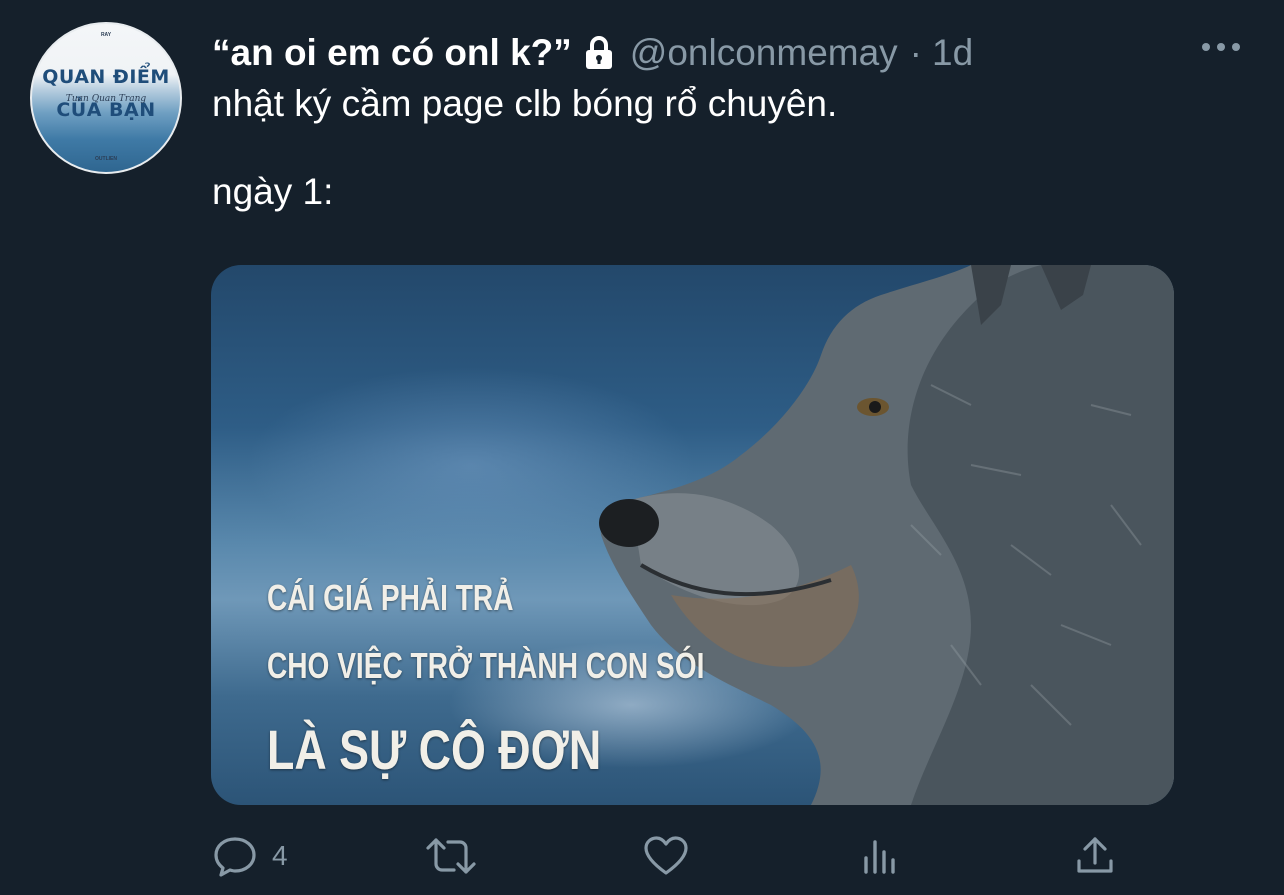  What do you see at coordinates (764, 53) in the screenshot?
I see `handle: @onlconmemay` at bounding box center [764, 53].